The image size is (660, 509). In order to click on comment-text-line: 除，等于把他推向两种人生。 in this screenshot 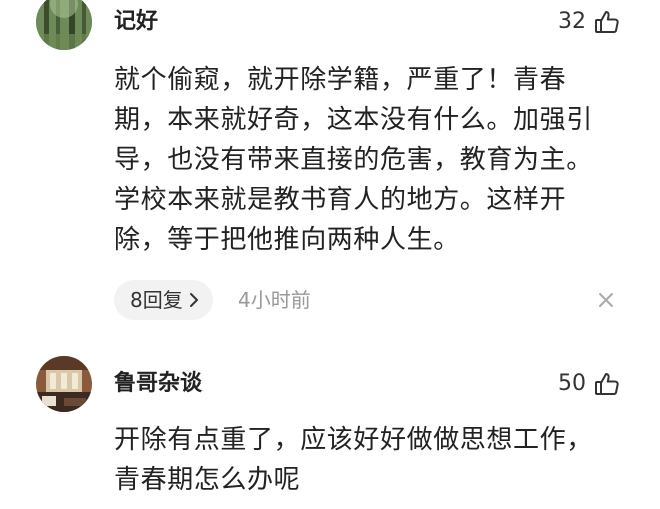, I will do `click(287, 240)`.